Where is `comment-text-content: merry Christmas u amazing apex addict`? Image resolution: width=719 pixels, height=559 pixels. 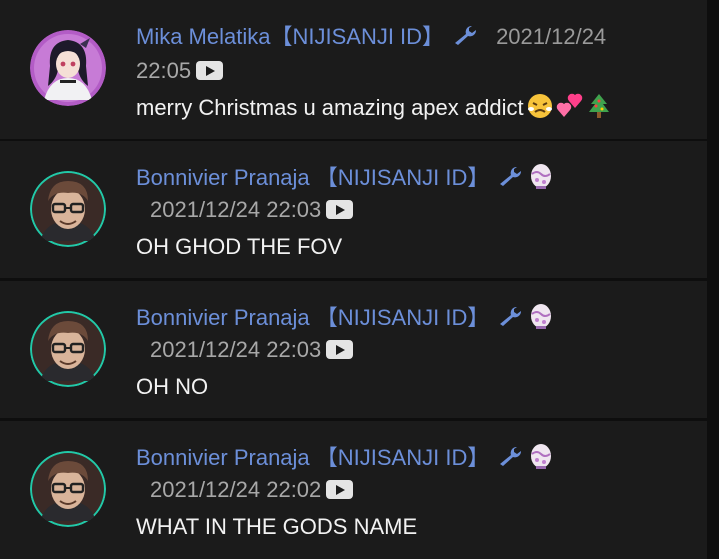 comment-text-content: merry Christmas u amazing apex addict is located at coordinates (330, 107).